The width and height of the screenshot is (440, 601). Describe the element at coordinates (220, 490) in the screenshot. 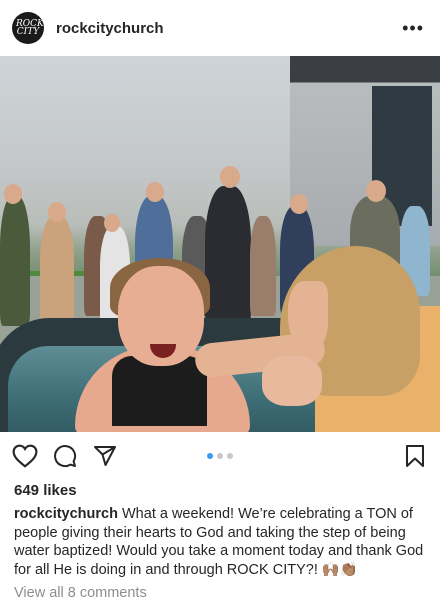

I see `like-count: 649 likes` at that location.